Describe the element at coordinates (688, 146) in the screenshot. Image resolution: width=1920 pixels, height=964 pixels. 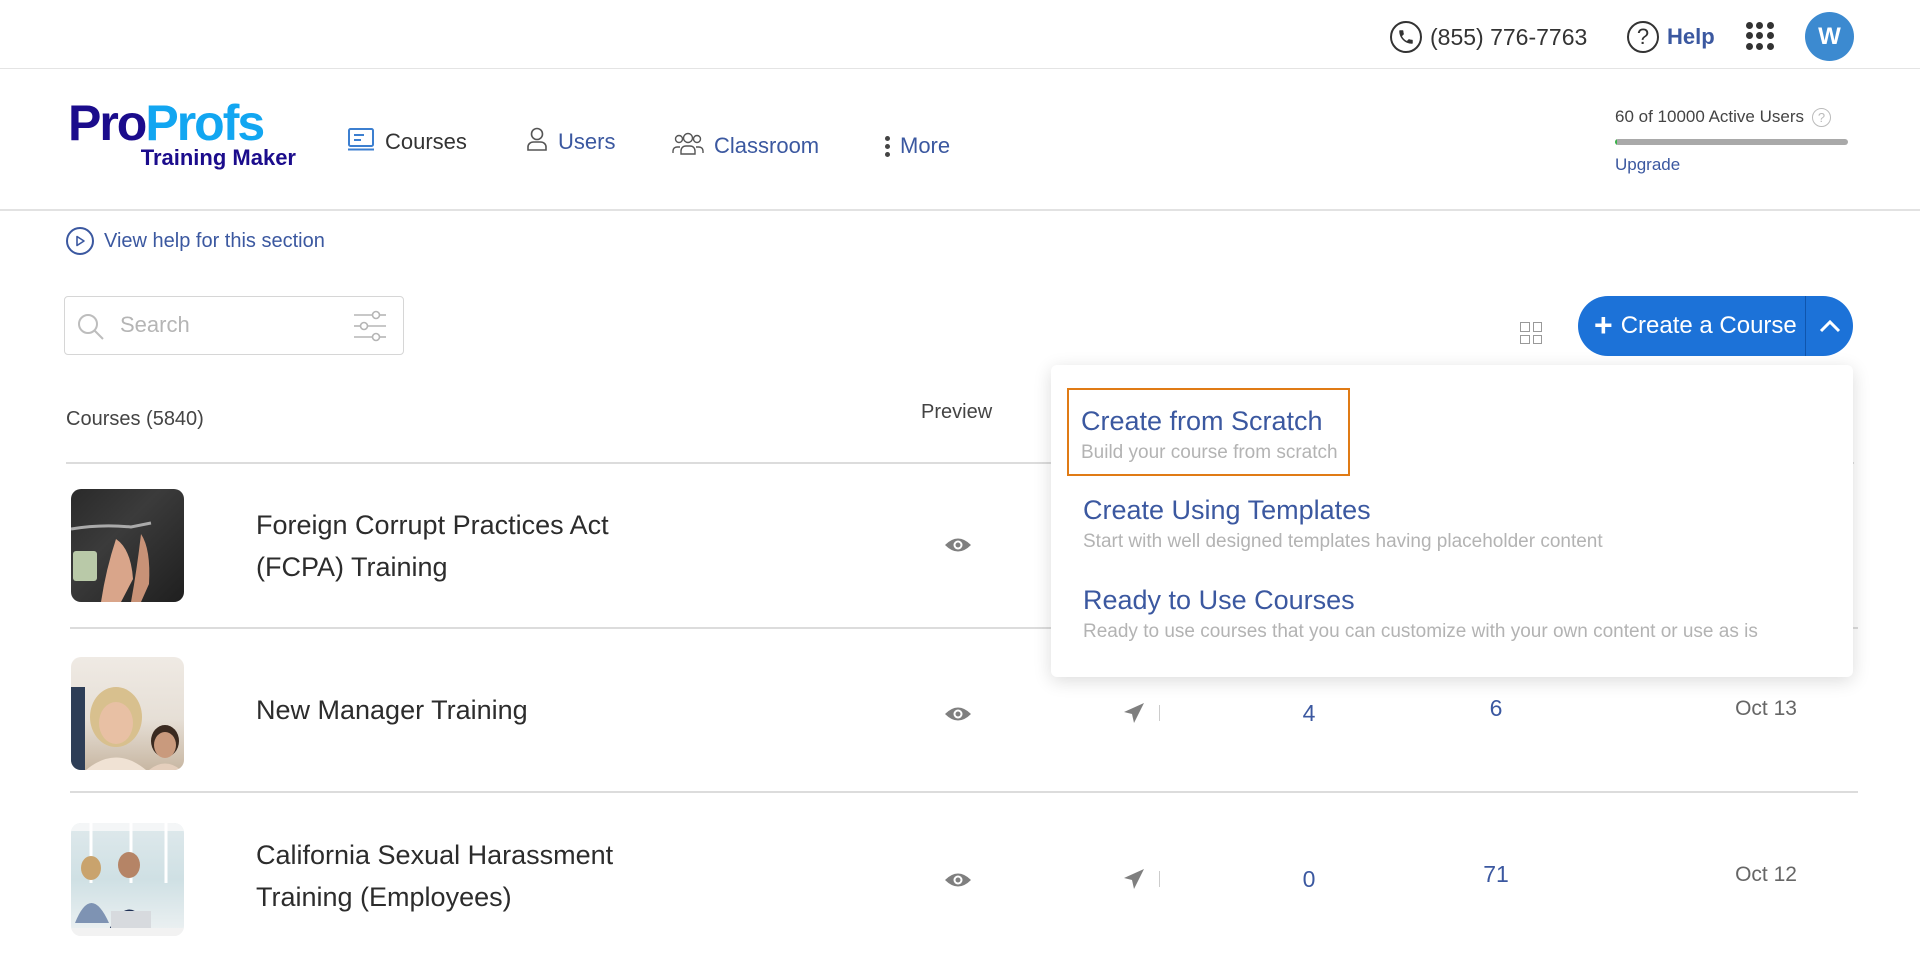
I see `group-icon` at that location.